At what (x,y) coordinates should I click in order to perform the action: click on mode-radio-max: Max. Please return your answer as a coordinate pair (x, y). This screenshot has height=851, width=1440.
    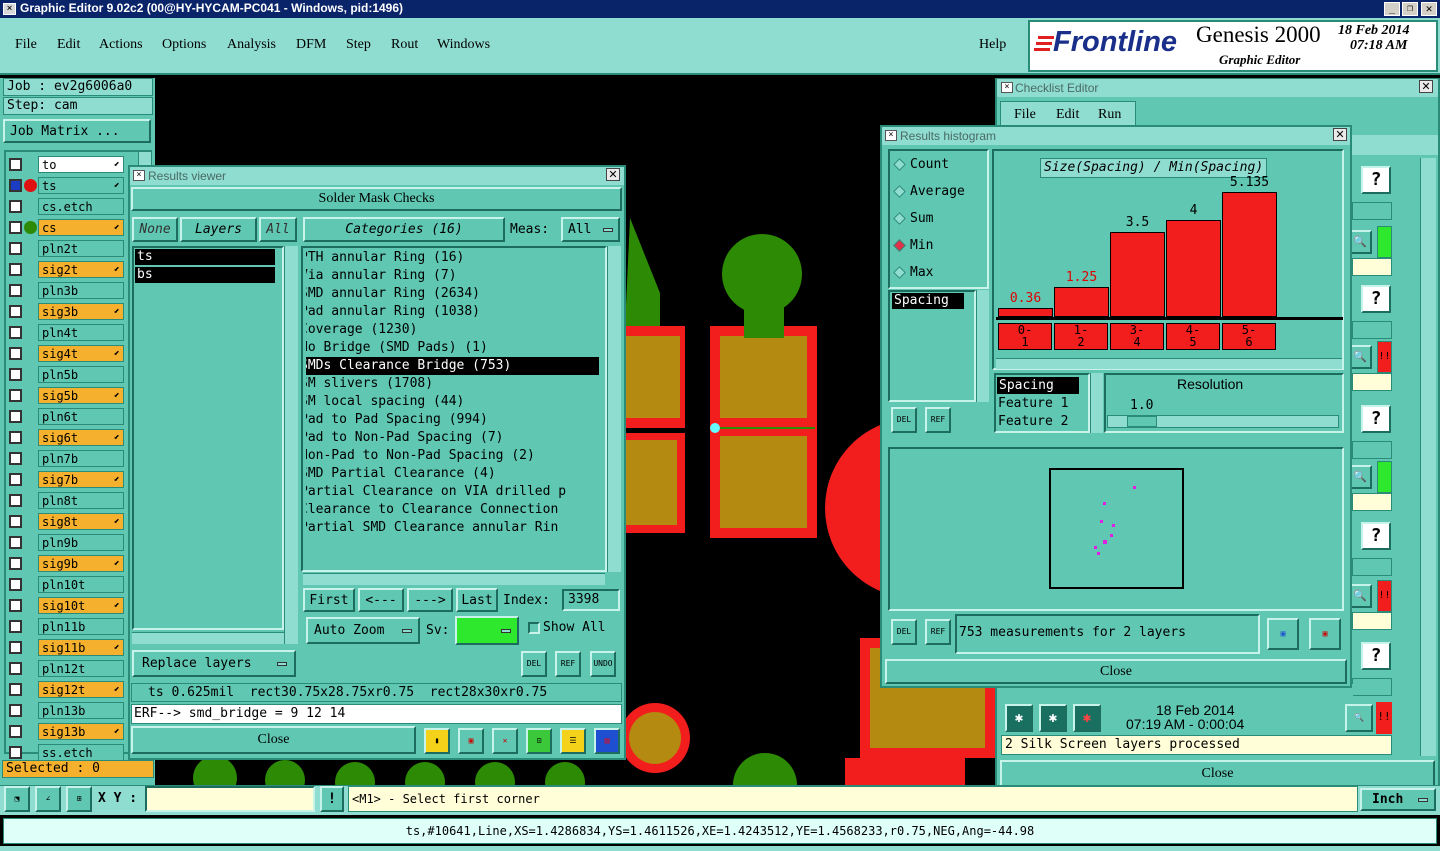
    Looking at the image, I should click on (913, 272).